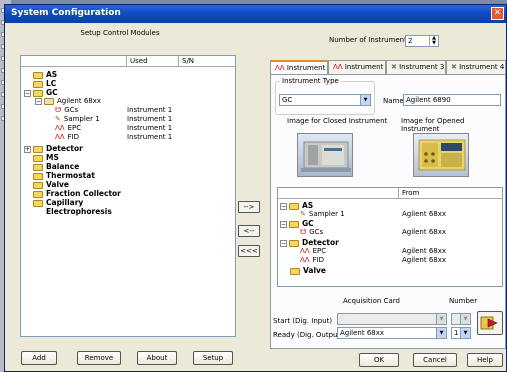  I want to click on tree-item-agilent-68xx: − Agilent 68xx, so click(68, 101).